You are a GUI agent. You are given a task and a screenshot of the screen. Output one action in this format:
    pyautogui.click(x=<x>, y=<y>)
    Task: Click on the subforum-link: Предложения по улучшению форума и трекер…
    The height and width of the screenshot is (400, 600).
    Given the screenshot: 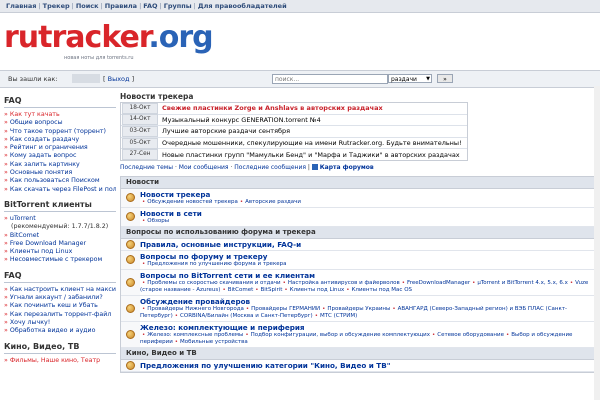 What is the action you would take?
    pyautogui.click(x=216, y=264)
    